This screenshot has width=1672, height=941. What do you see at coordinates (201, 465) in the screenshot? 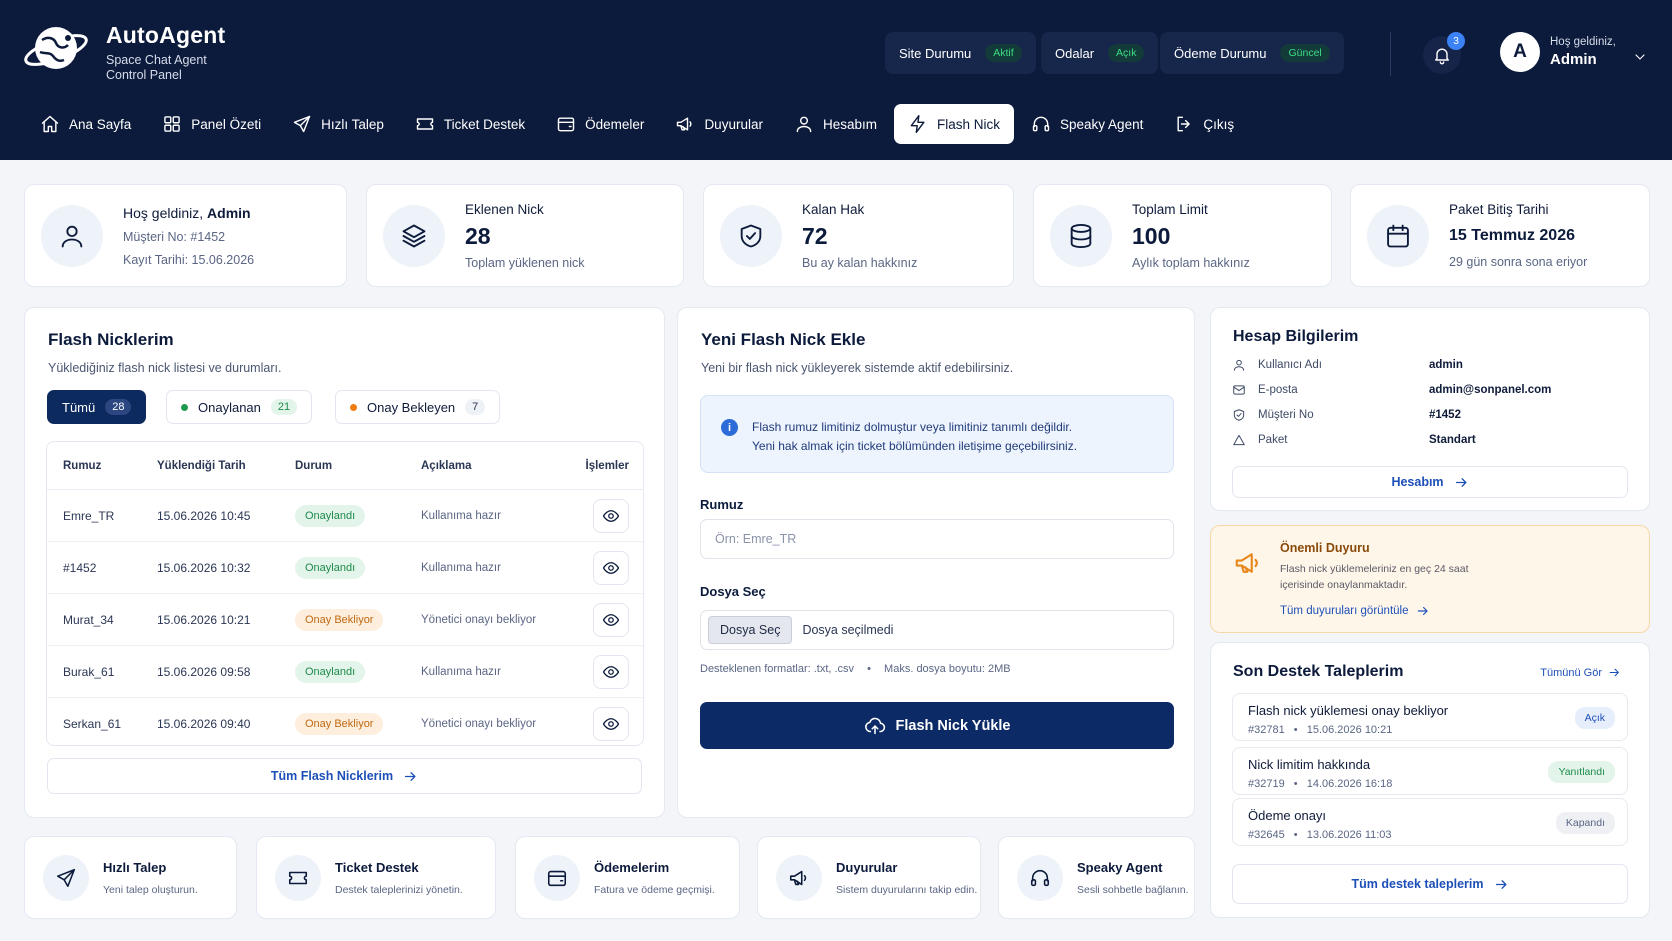
I see `col-header: Yüklendiği Tarih` at bounding box center [201, 465].